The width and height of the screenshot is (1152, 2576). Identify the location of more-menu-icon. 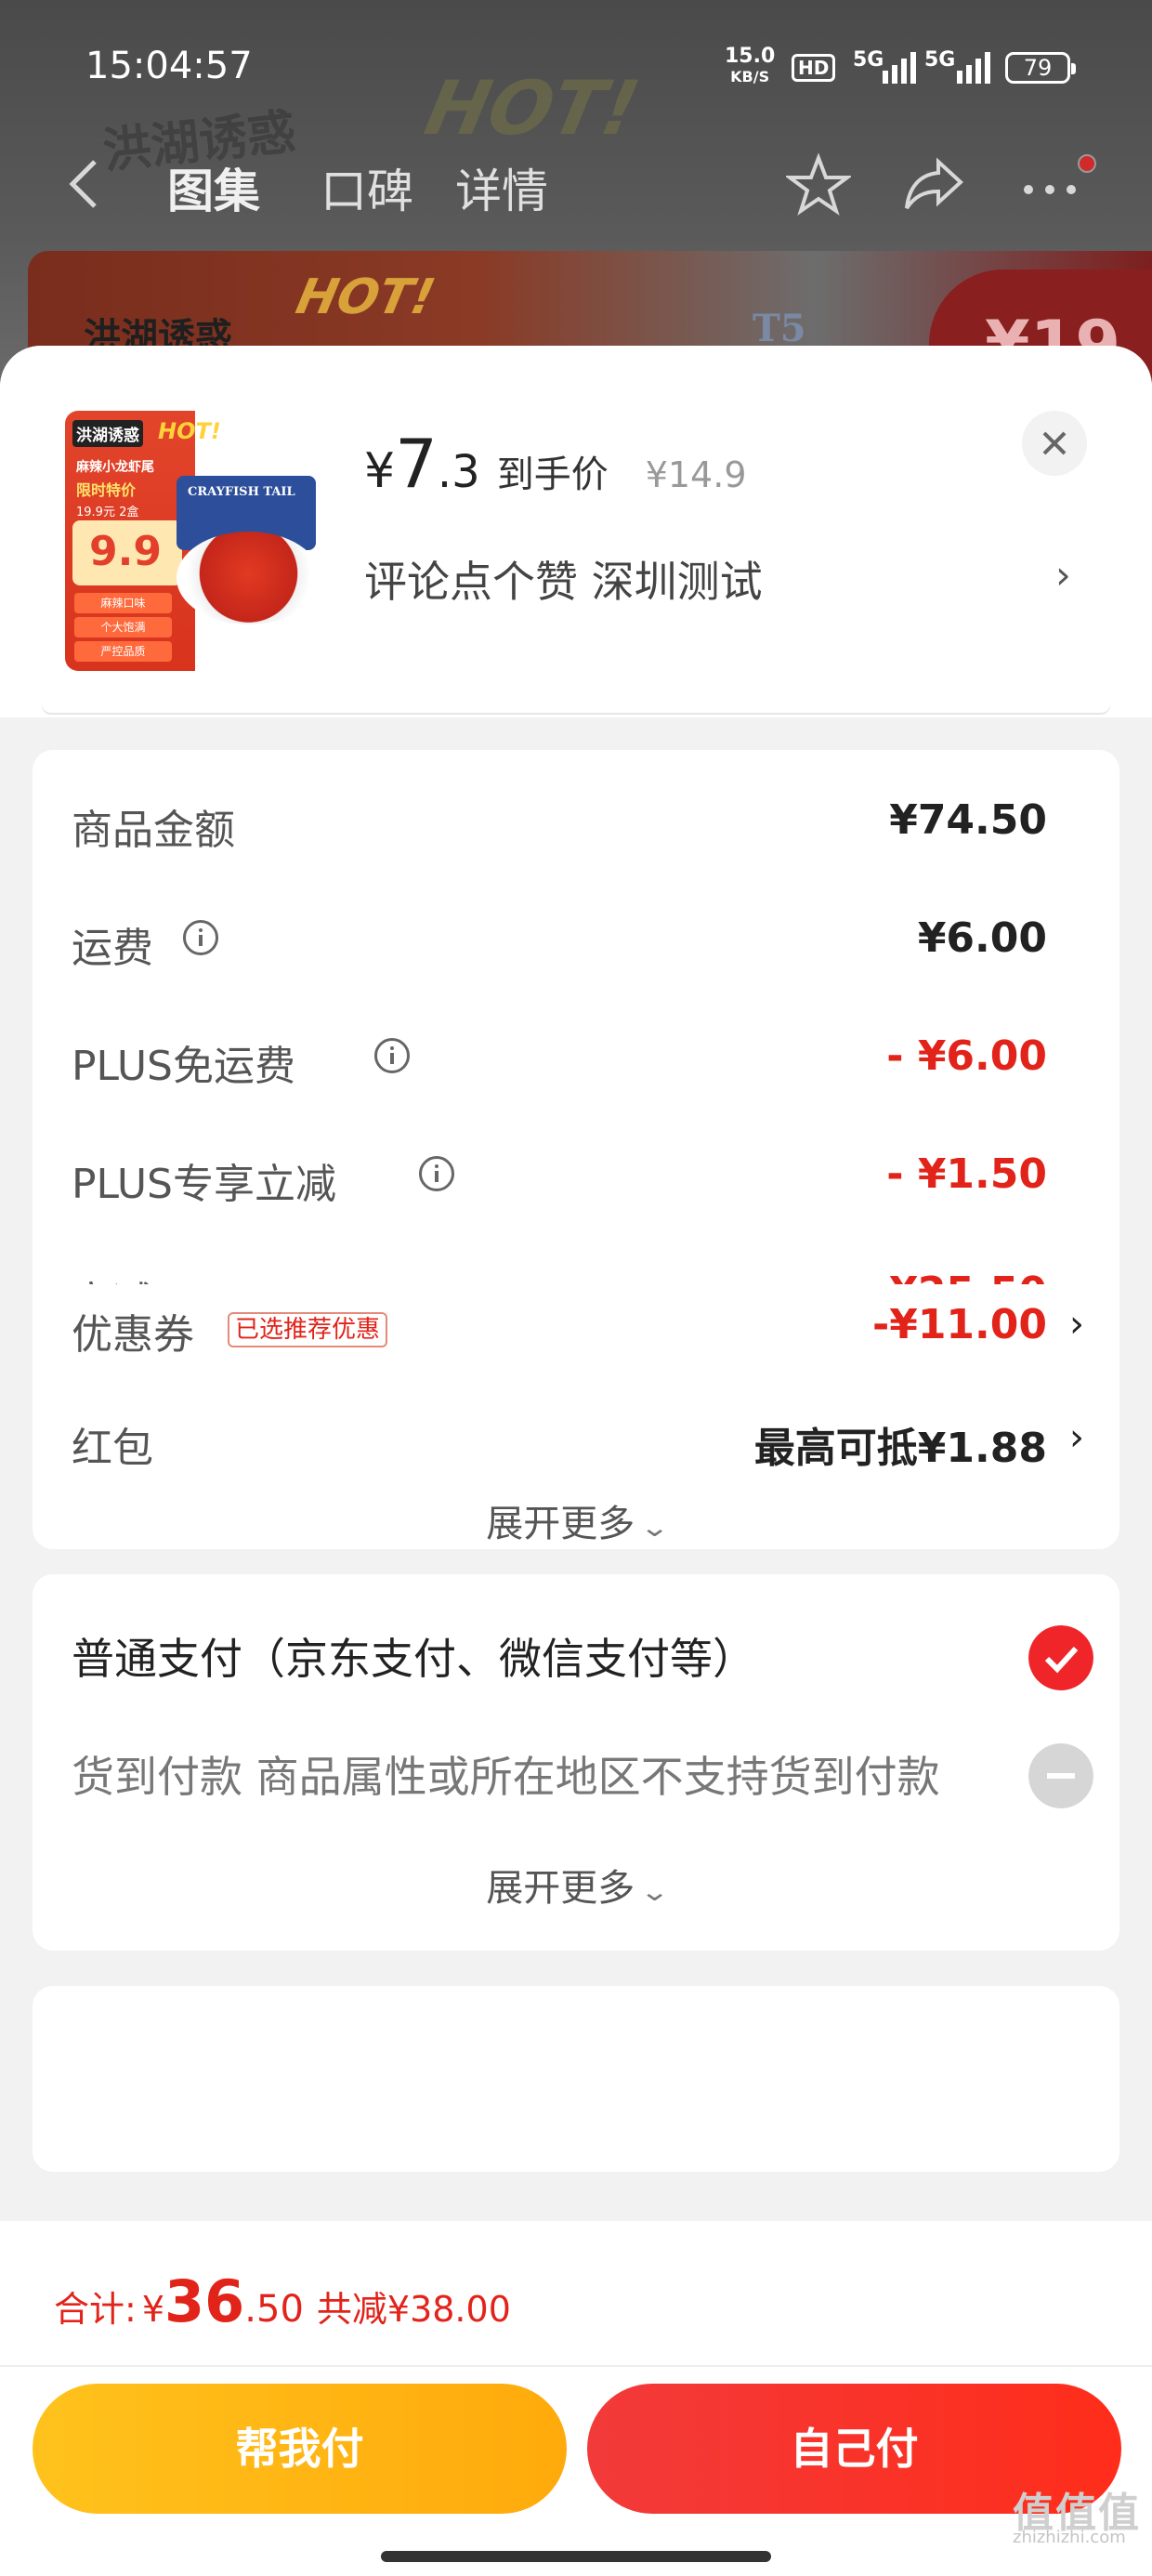
(1049, 184).